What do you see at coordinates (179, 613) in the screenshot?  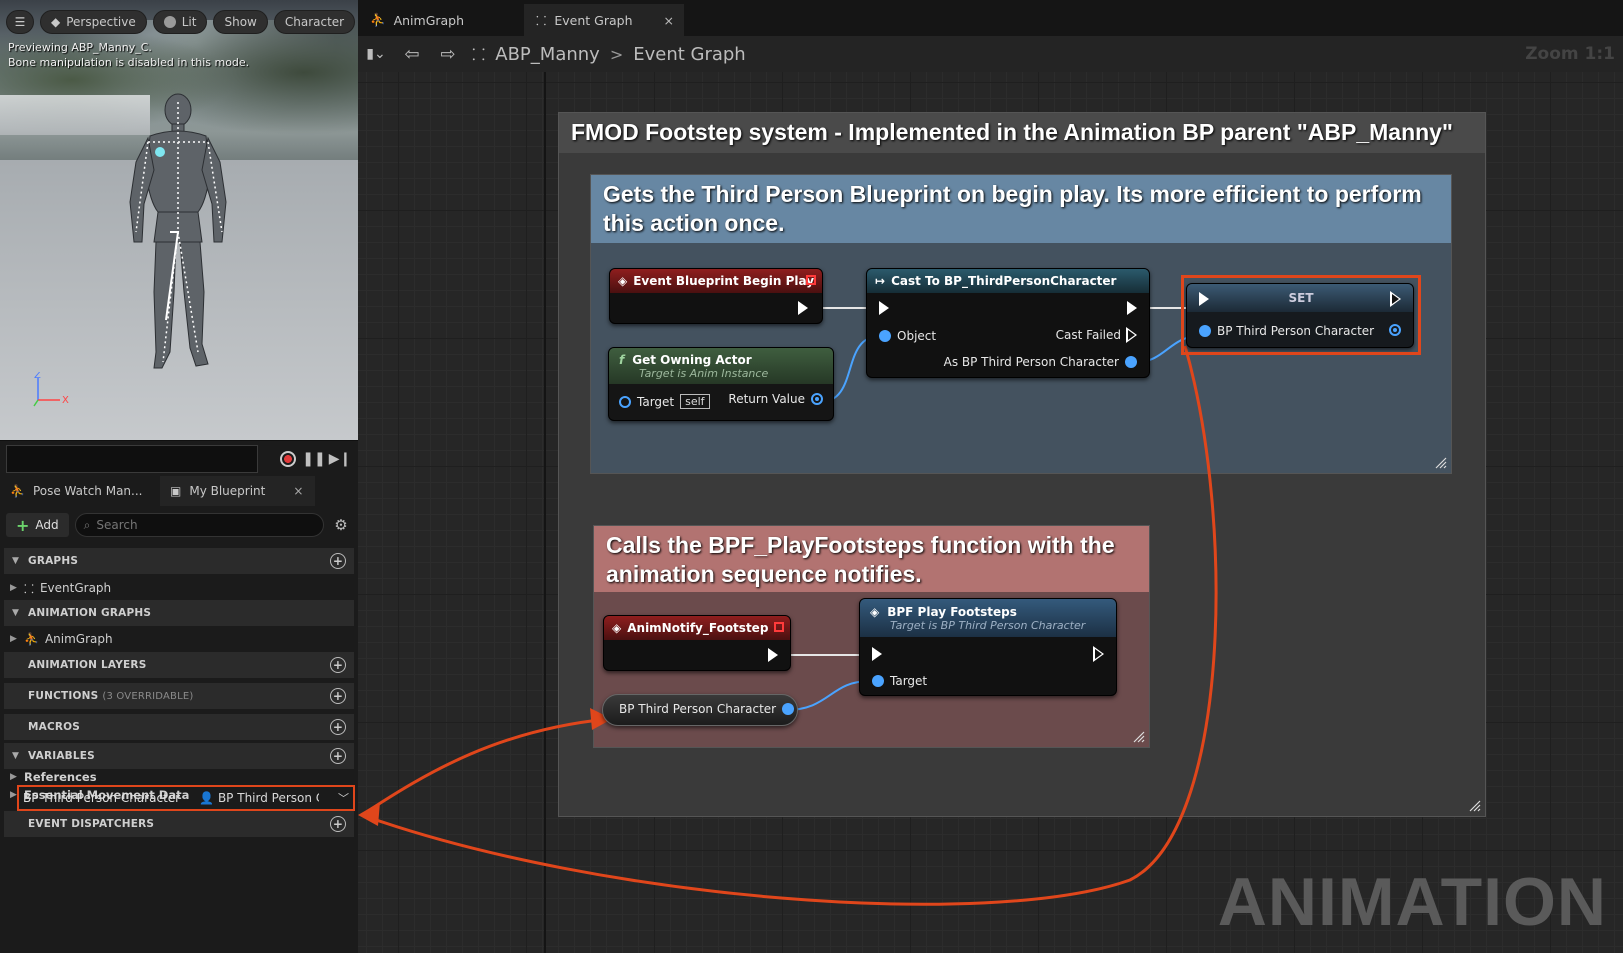 I see `section-animation-graphs: ▼ ANIMATION GRAPHS` at bounding box center [179, 613].